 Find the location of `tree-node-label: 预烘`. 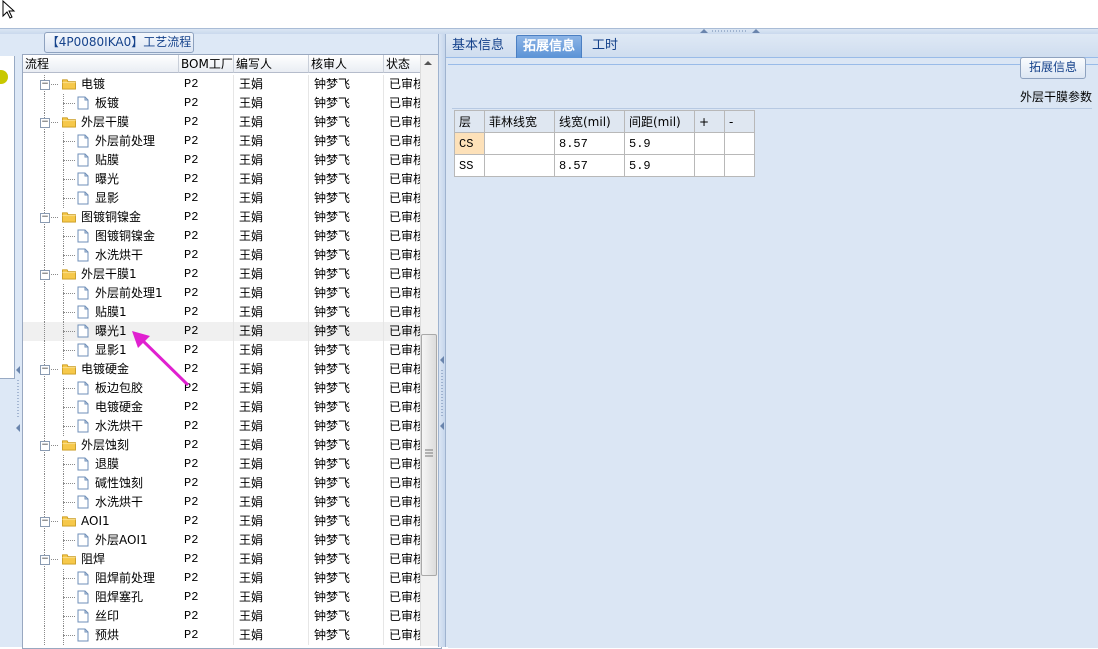

tree-node-label: 预烘 is located at coordinates (107, 635).